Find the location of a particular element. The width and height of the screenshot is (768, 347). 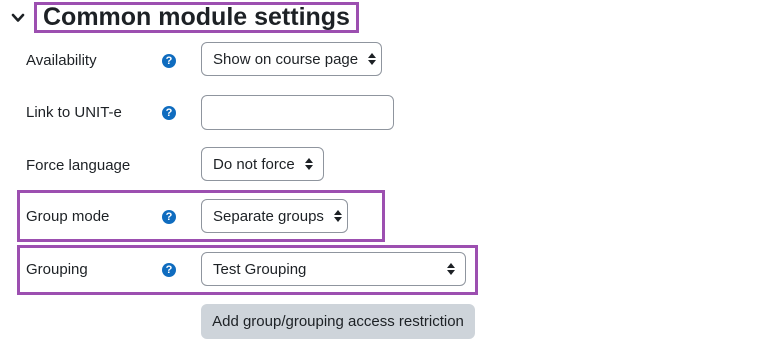

group-mode-select: Separate groups is located at coordinates (274, 216).